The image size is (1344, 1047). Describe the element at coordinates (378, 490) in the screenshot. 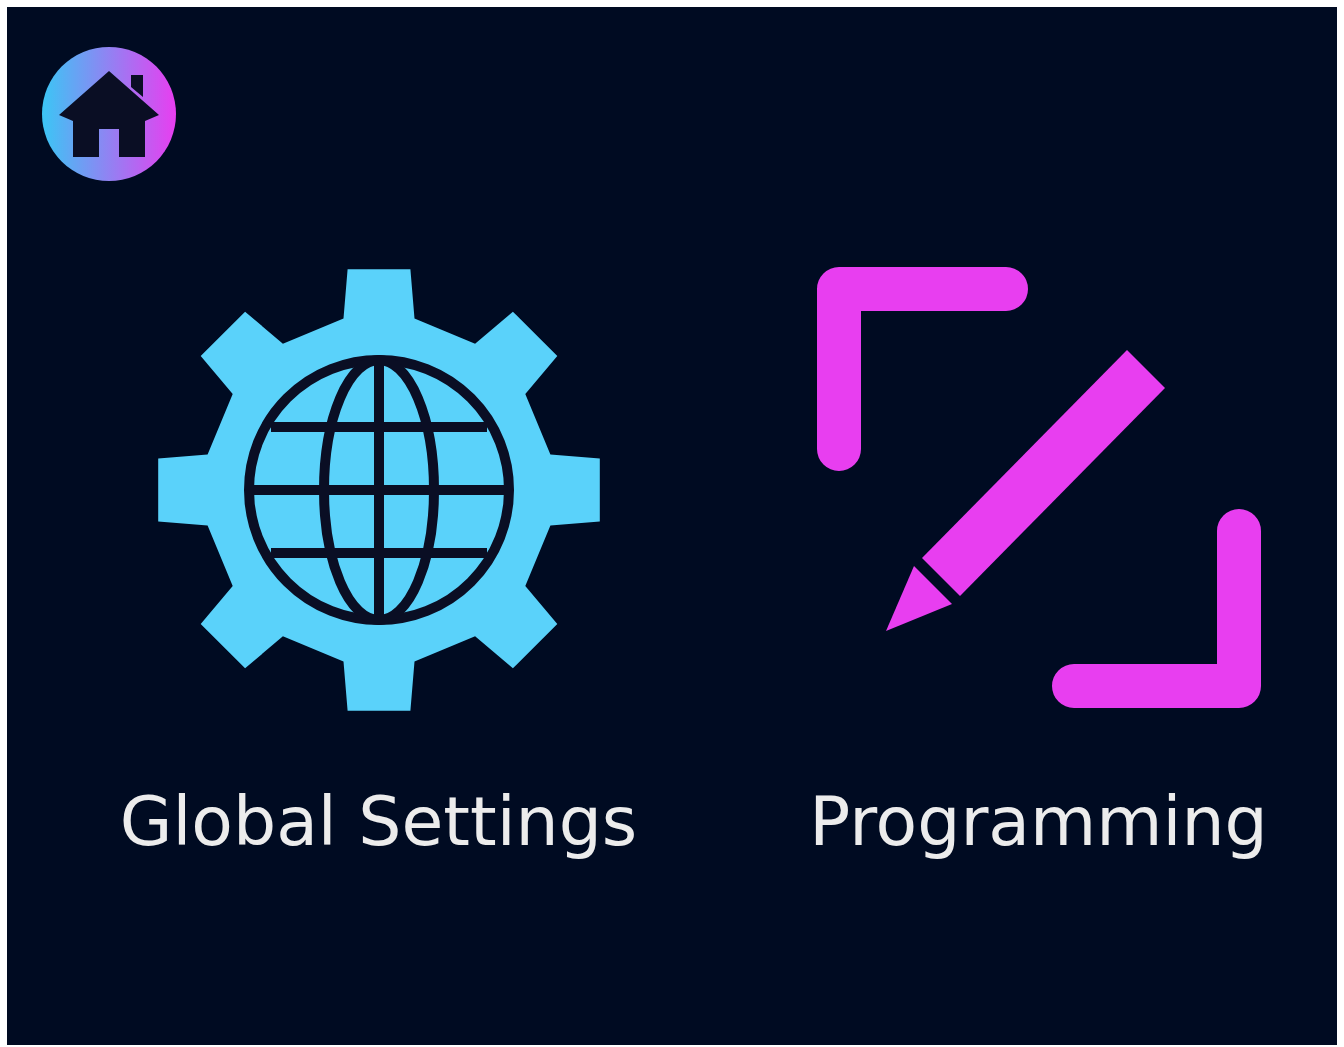

I see `globe-gear-icon` at that location.